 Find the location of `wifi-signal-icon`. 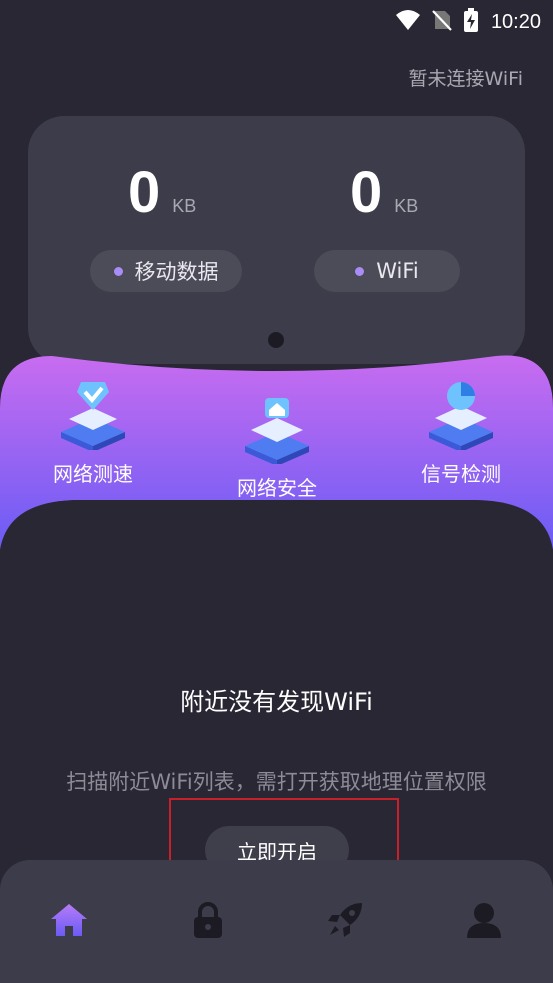

wifi-signal-icon is located at coordinates (408, 22).